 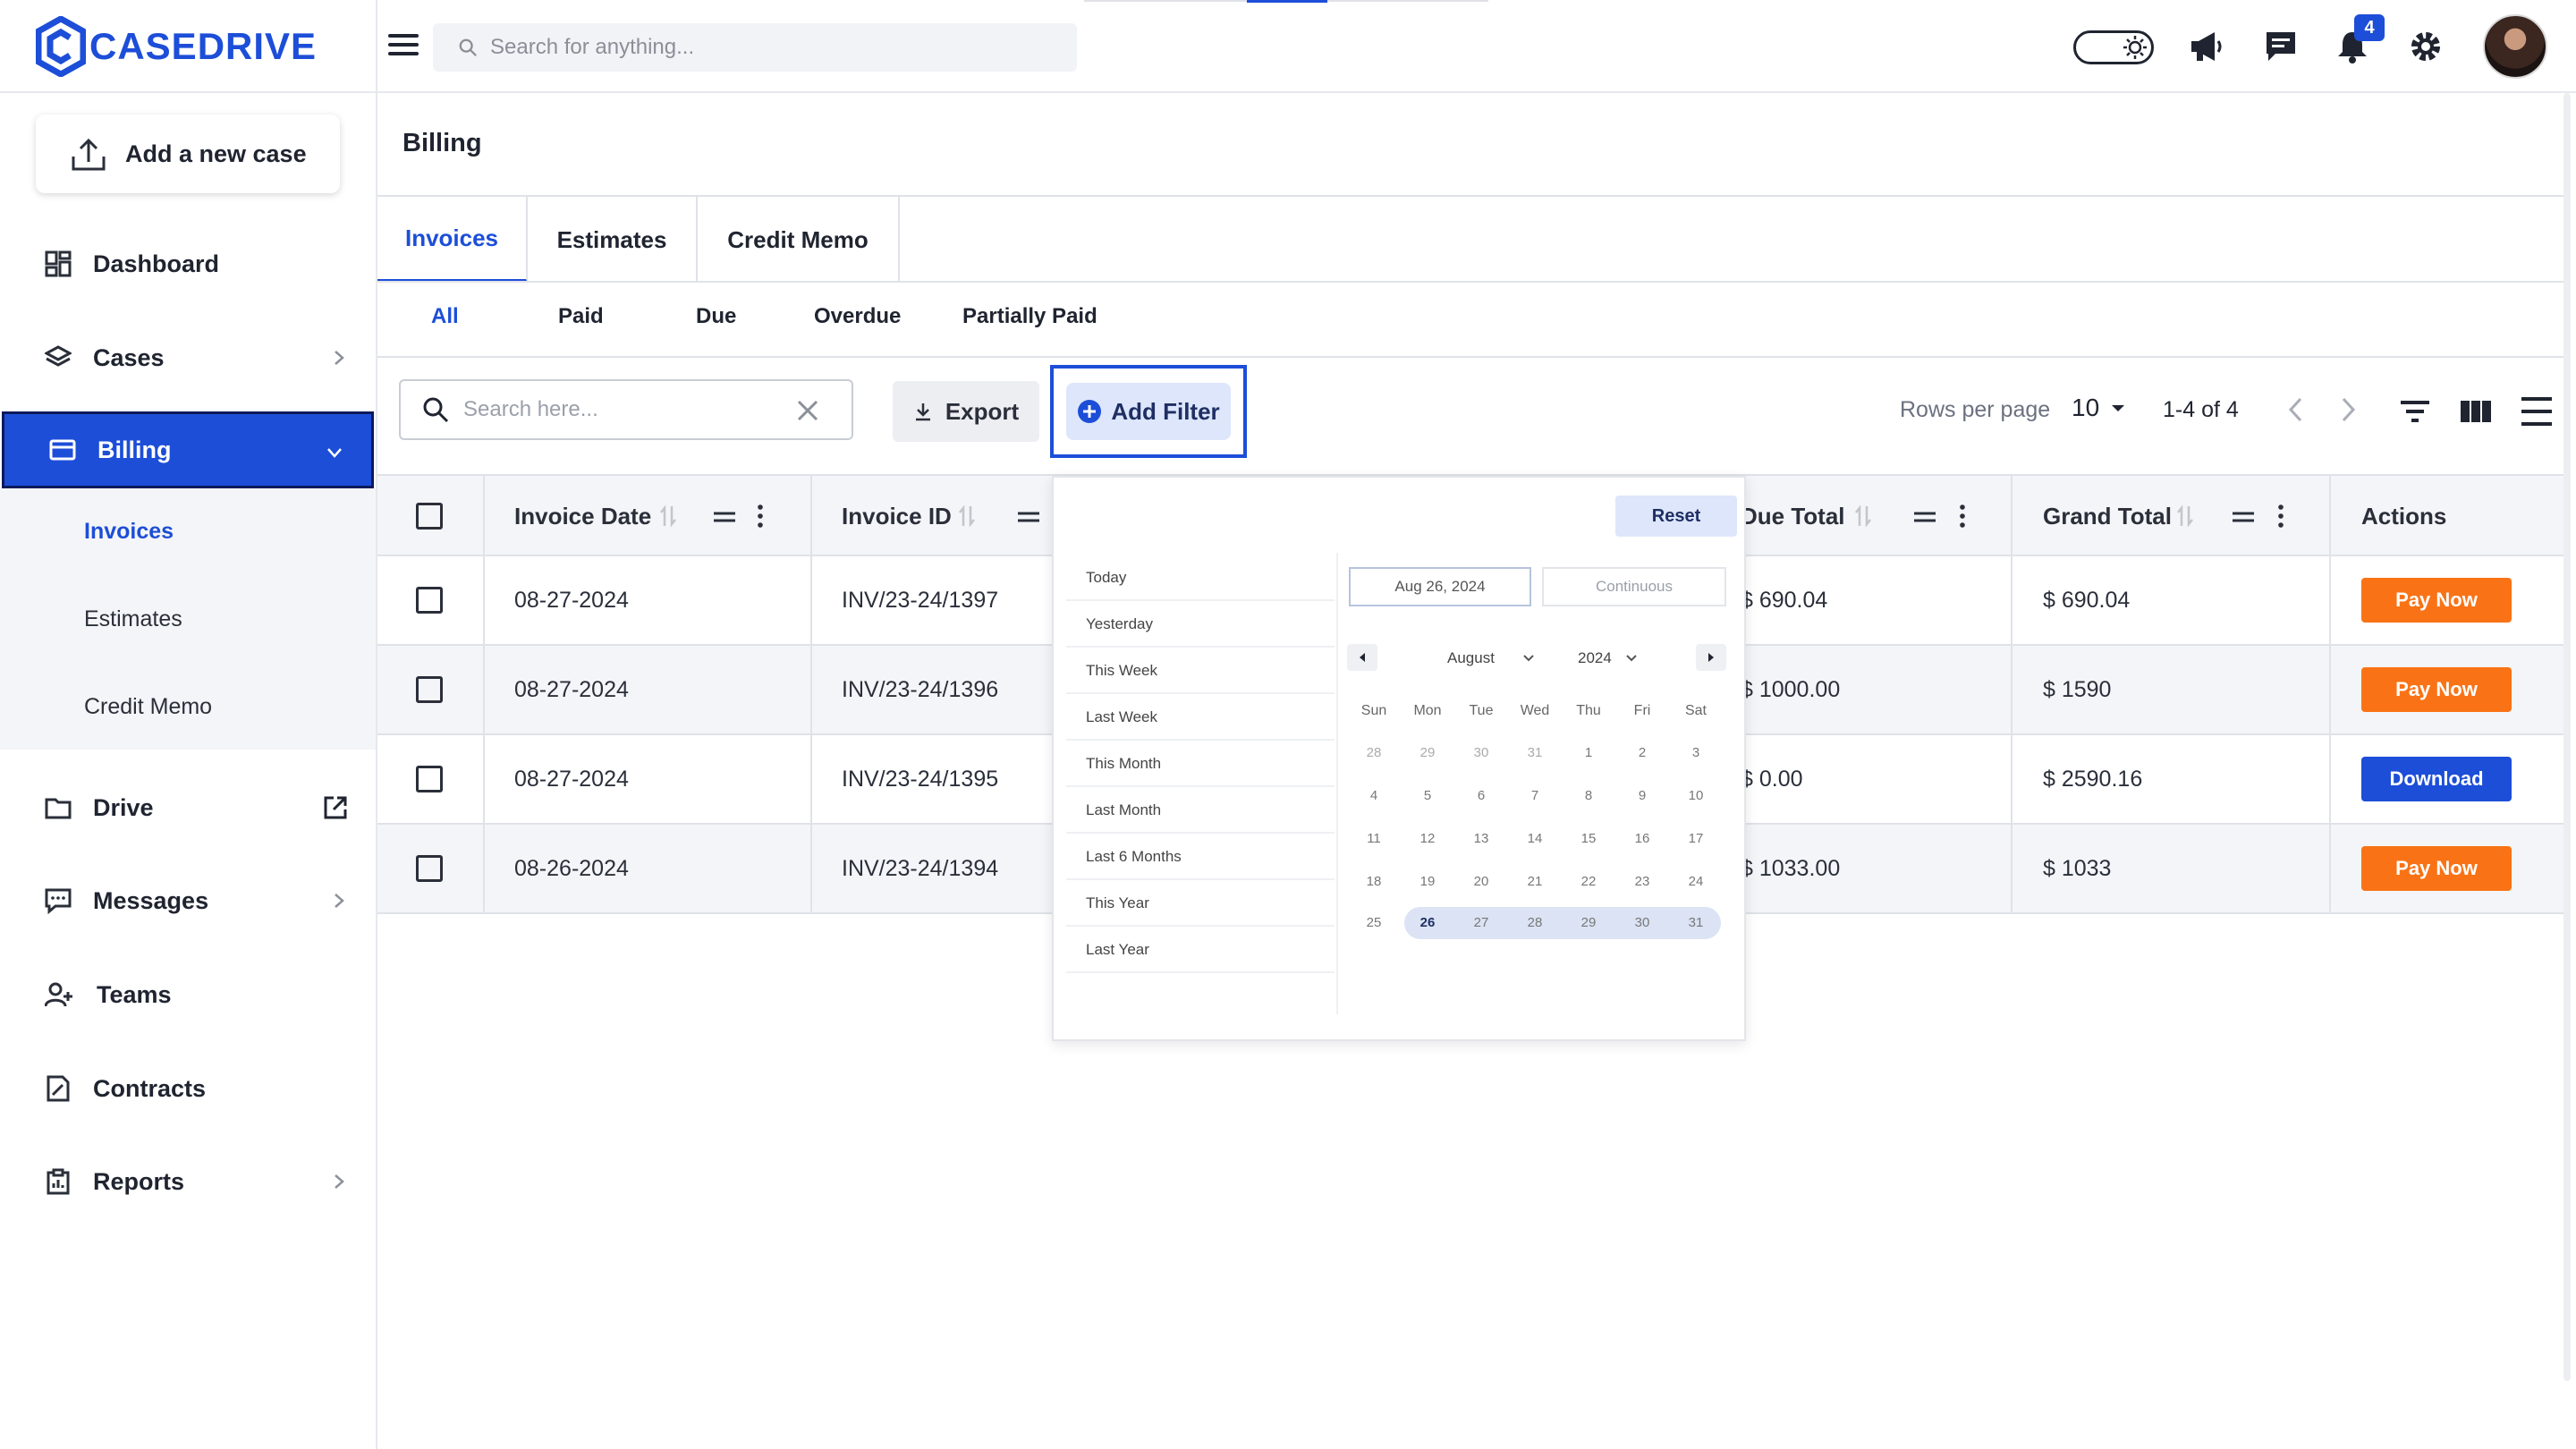 What do you see at coordinates (188, 1088) in the screenshot?
I see `sidebar-item-contracts: Contracts` at bounding box center [188, 1088].